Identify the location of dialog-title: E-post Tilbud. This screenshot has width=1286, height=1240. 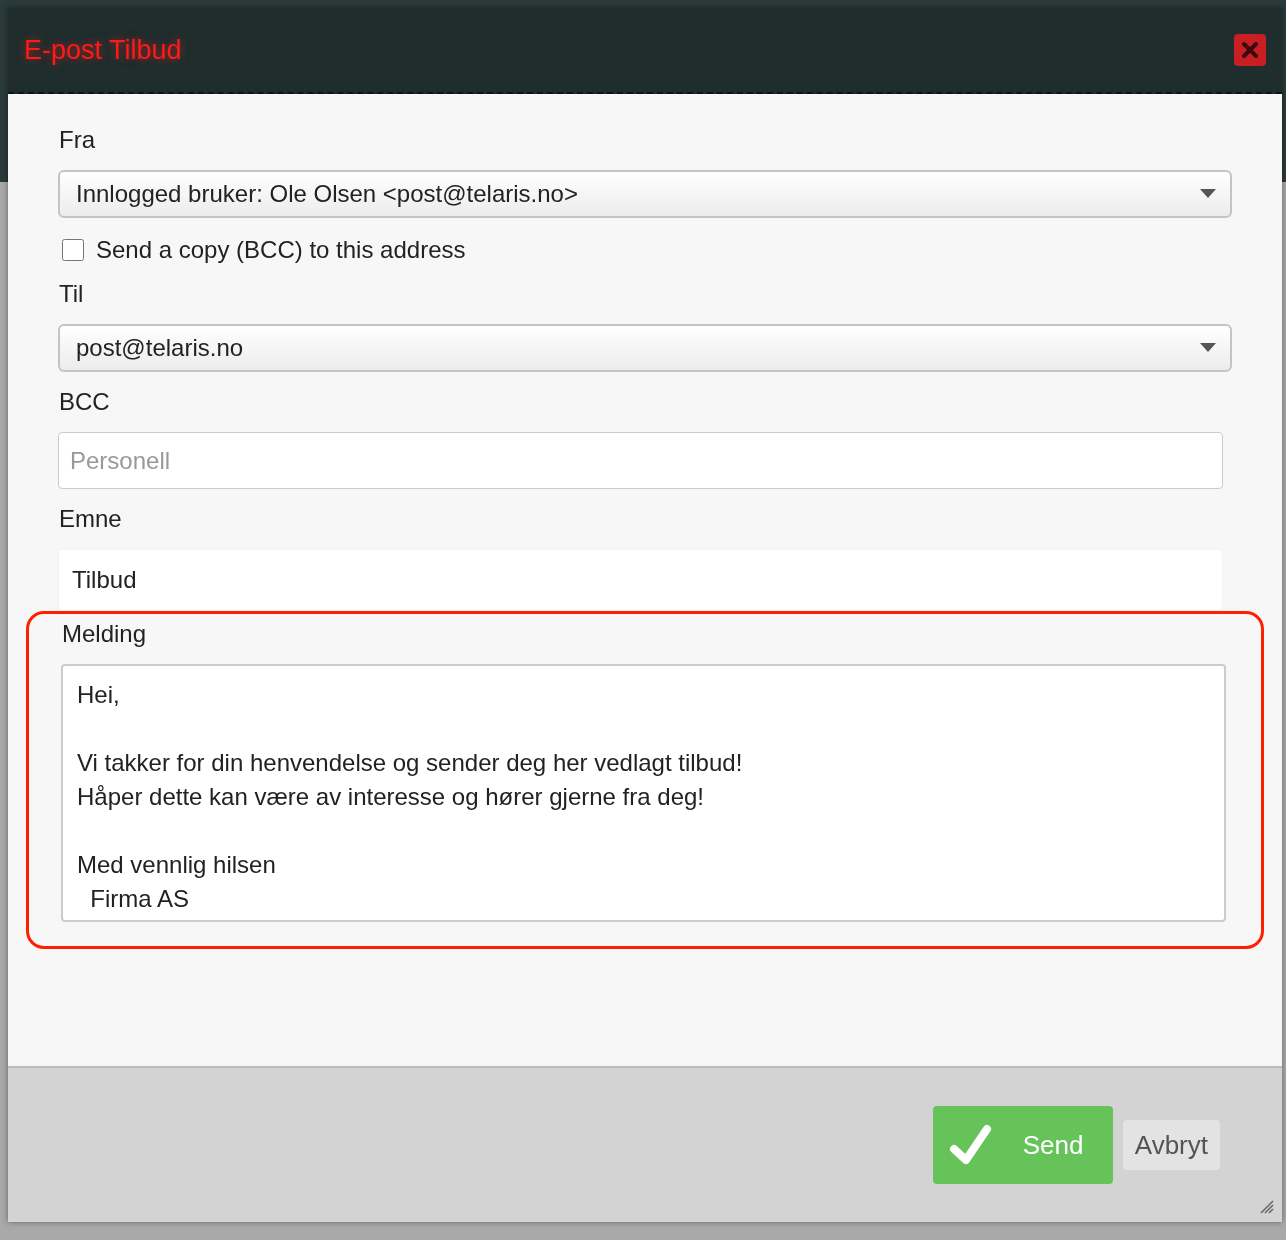
(103, 50).